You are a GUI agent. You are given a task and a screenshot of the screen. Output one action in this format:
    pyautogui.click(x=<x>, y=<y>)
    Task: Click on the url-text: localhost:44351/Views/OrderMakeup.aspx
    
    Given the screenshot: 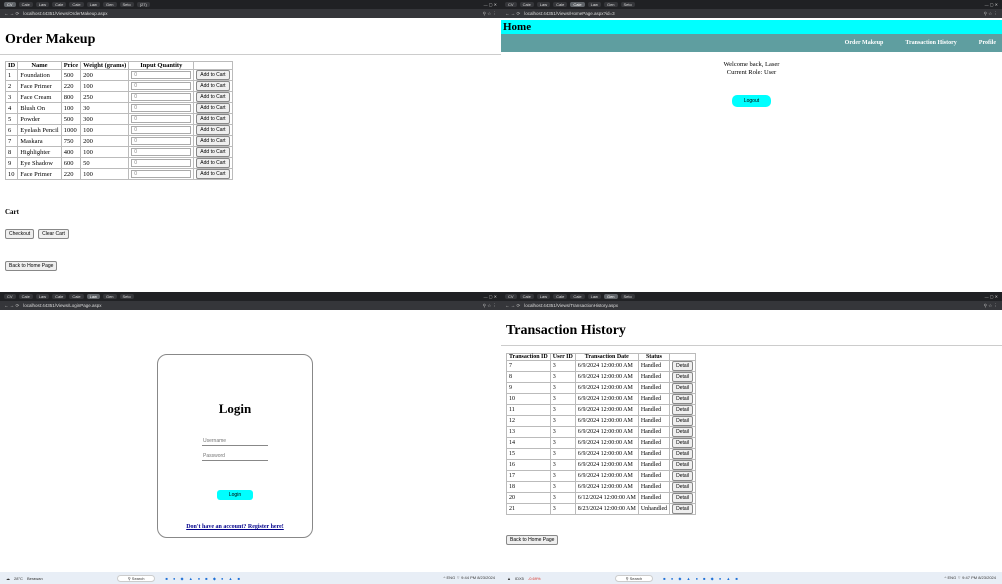 What is the action you would take?
    pyautogui.click(x=65, y=13)
    